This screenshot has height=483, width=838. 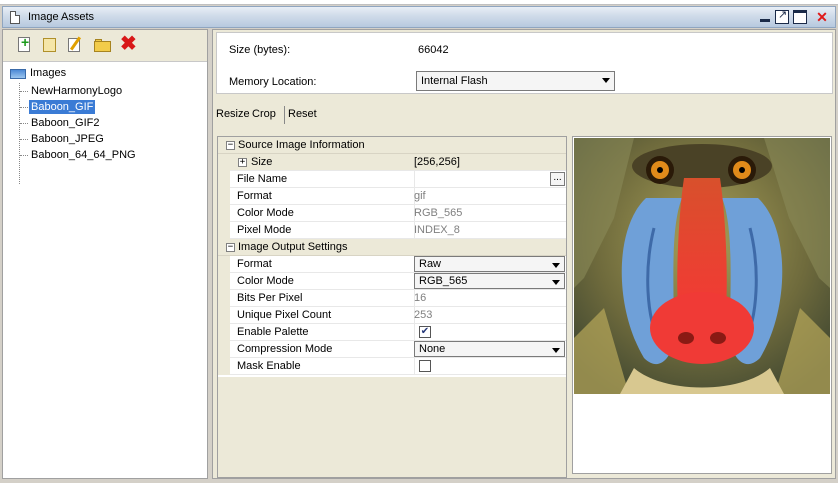 What do you see at coordinates (392, 366) in the screenshot?
I see `prop-row-mask-enable: Mask Enable` at bounding box center [392, 366].